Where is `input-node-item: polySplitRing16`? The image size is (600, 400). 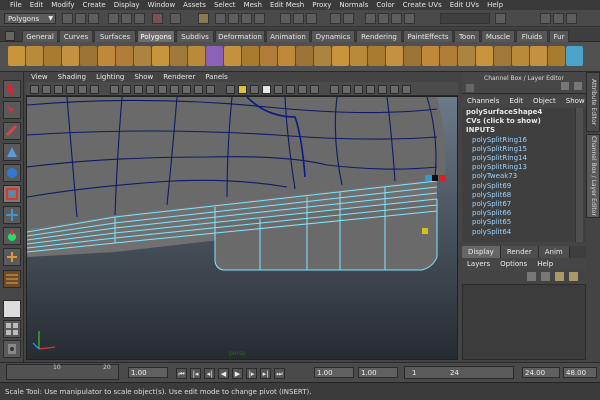 input-node-item: polySplitRing16 is located at coordinates (524, 140).